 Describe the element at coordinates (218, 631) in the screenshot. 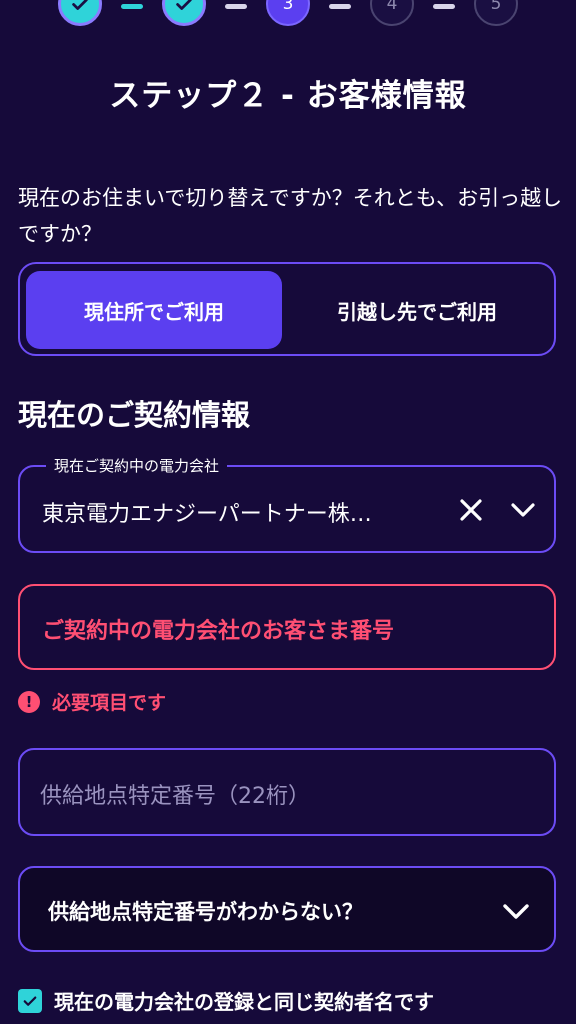

I see `customer-number-placeholder: ご契約中の電力会社のお客さま番号` at that location.